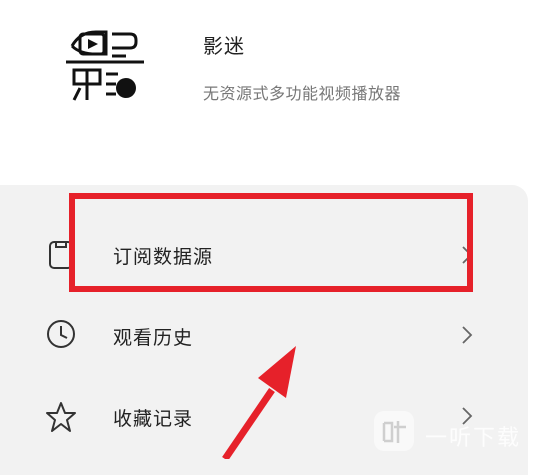 This screenshot has height=475, width=533. Describe the element at coordinates (473, 438) in the screenshot. I see `watermark-text: 一听下载` at that location.